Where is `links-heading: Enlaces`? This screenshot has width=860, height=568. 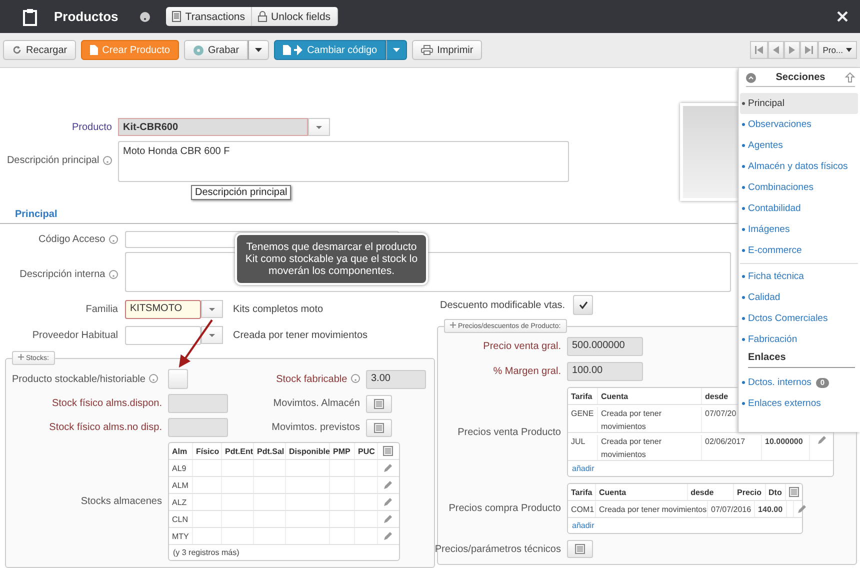 links-heading: Enlaces is located at coordinates (801, 360).